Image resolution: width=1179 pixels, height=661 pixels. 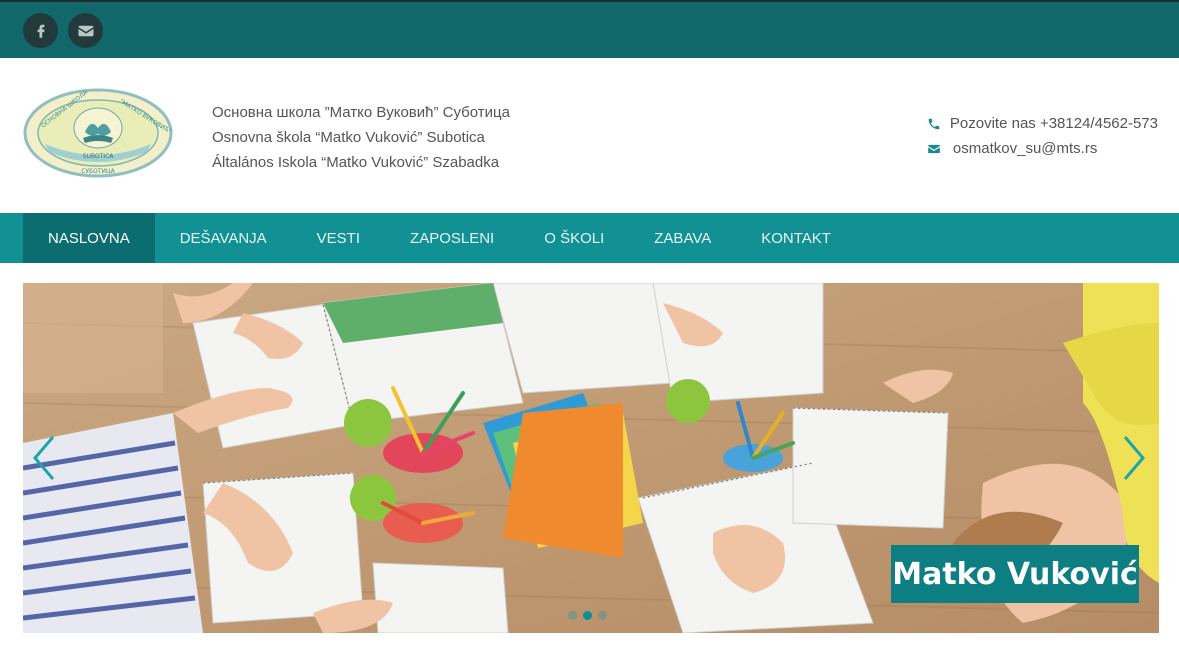 What do you see at coordinates (452, 238) in the screenshot?
I see `nav-item-zaposleni: ZAPOSLENI` at bounding box center [452, 238].